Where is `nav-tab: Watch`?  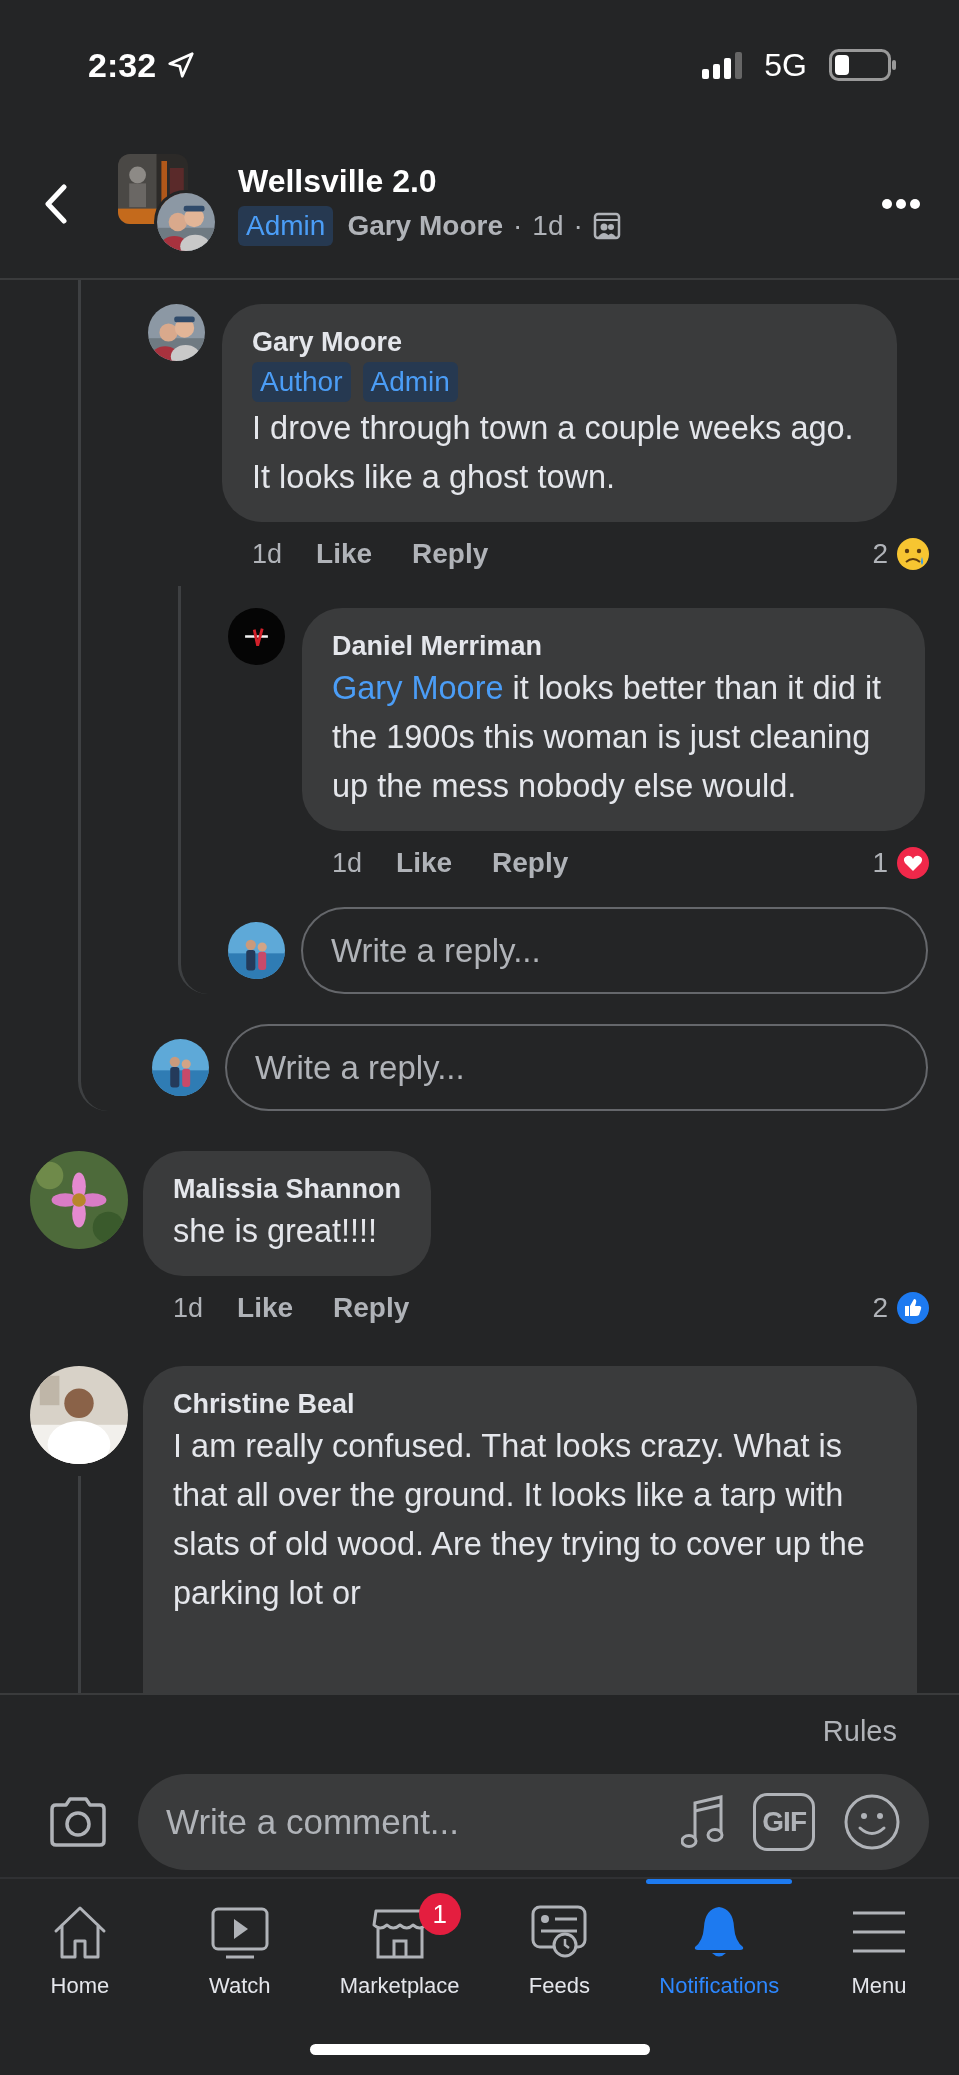
nav-tab: Watch is located at coordinates (239, 1951).